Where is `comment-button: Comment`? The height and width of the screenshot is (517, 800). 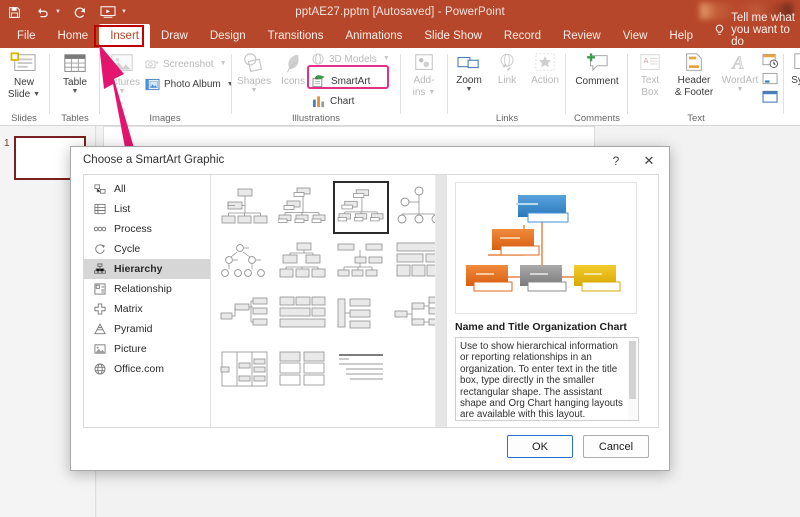
comment-button: Comment is located at coordinates (597, 69).